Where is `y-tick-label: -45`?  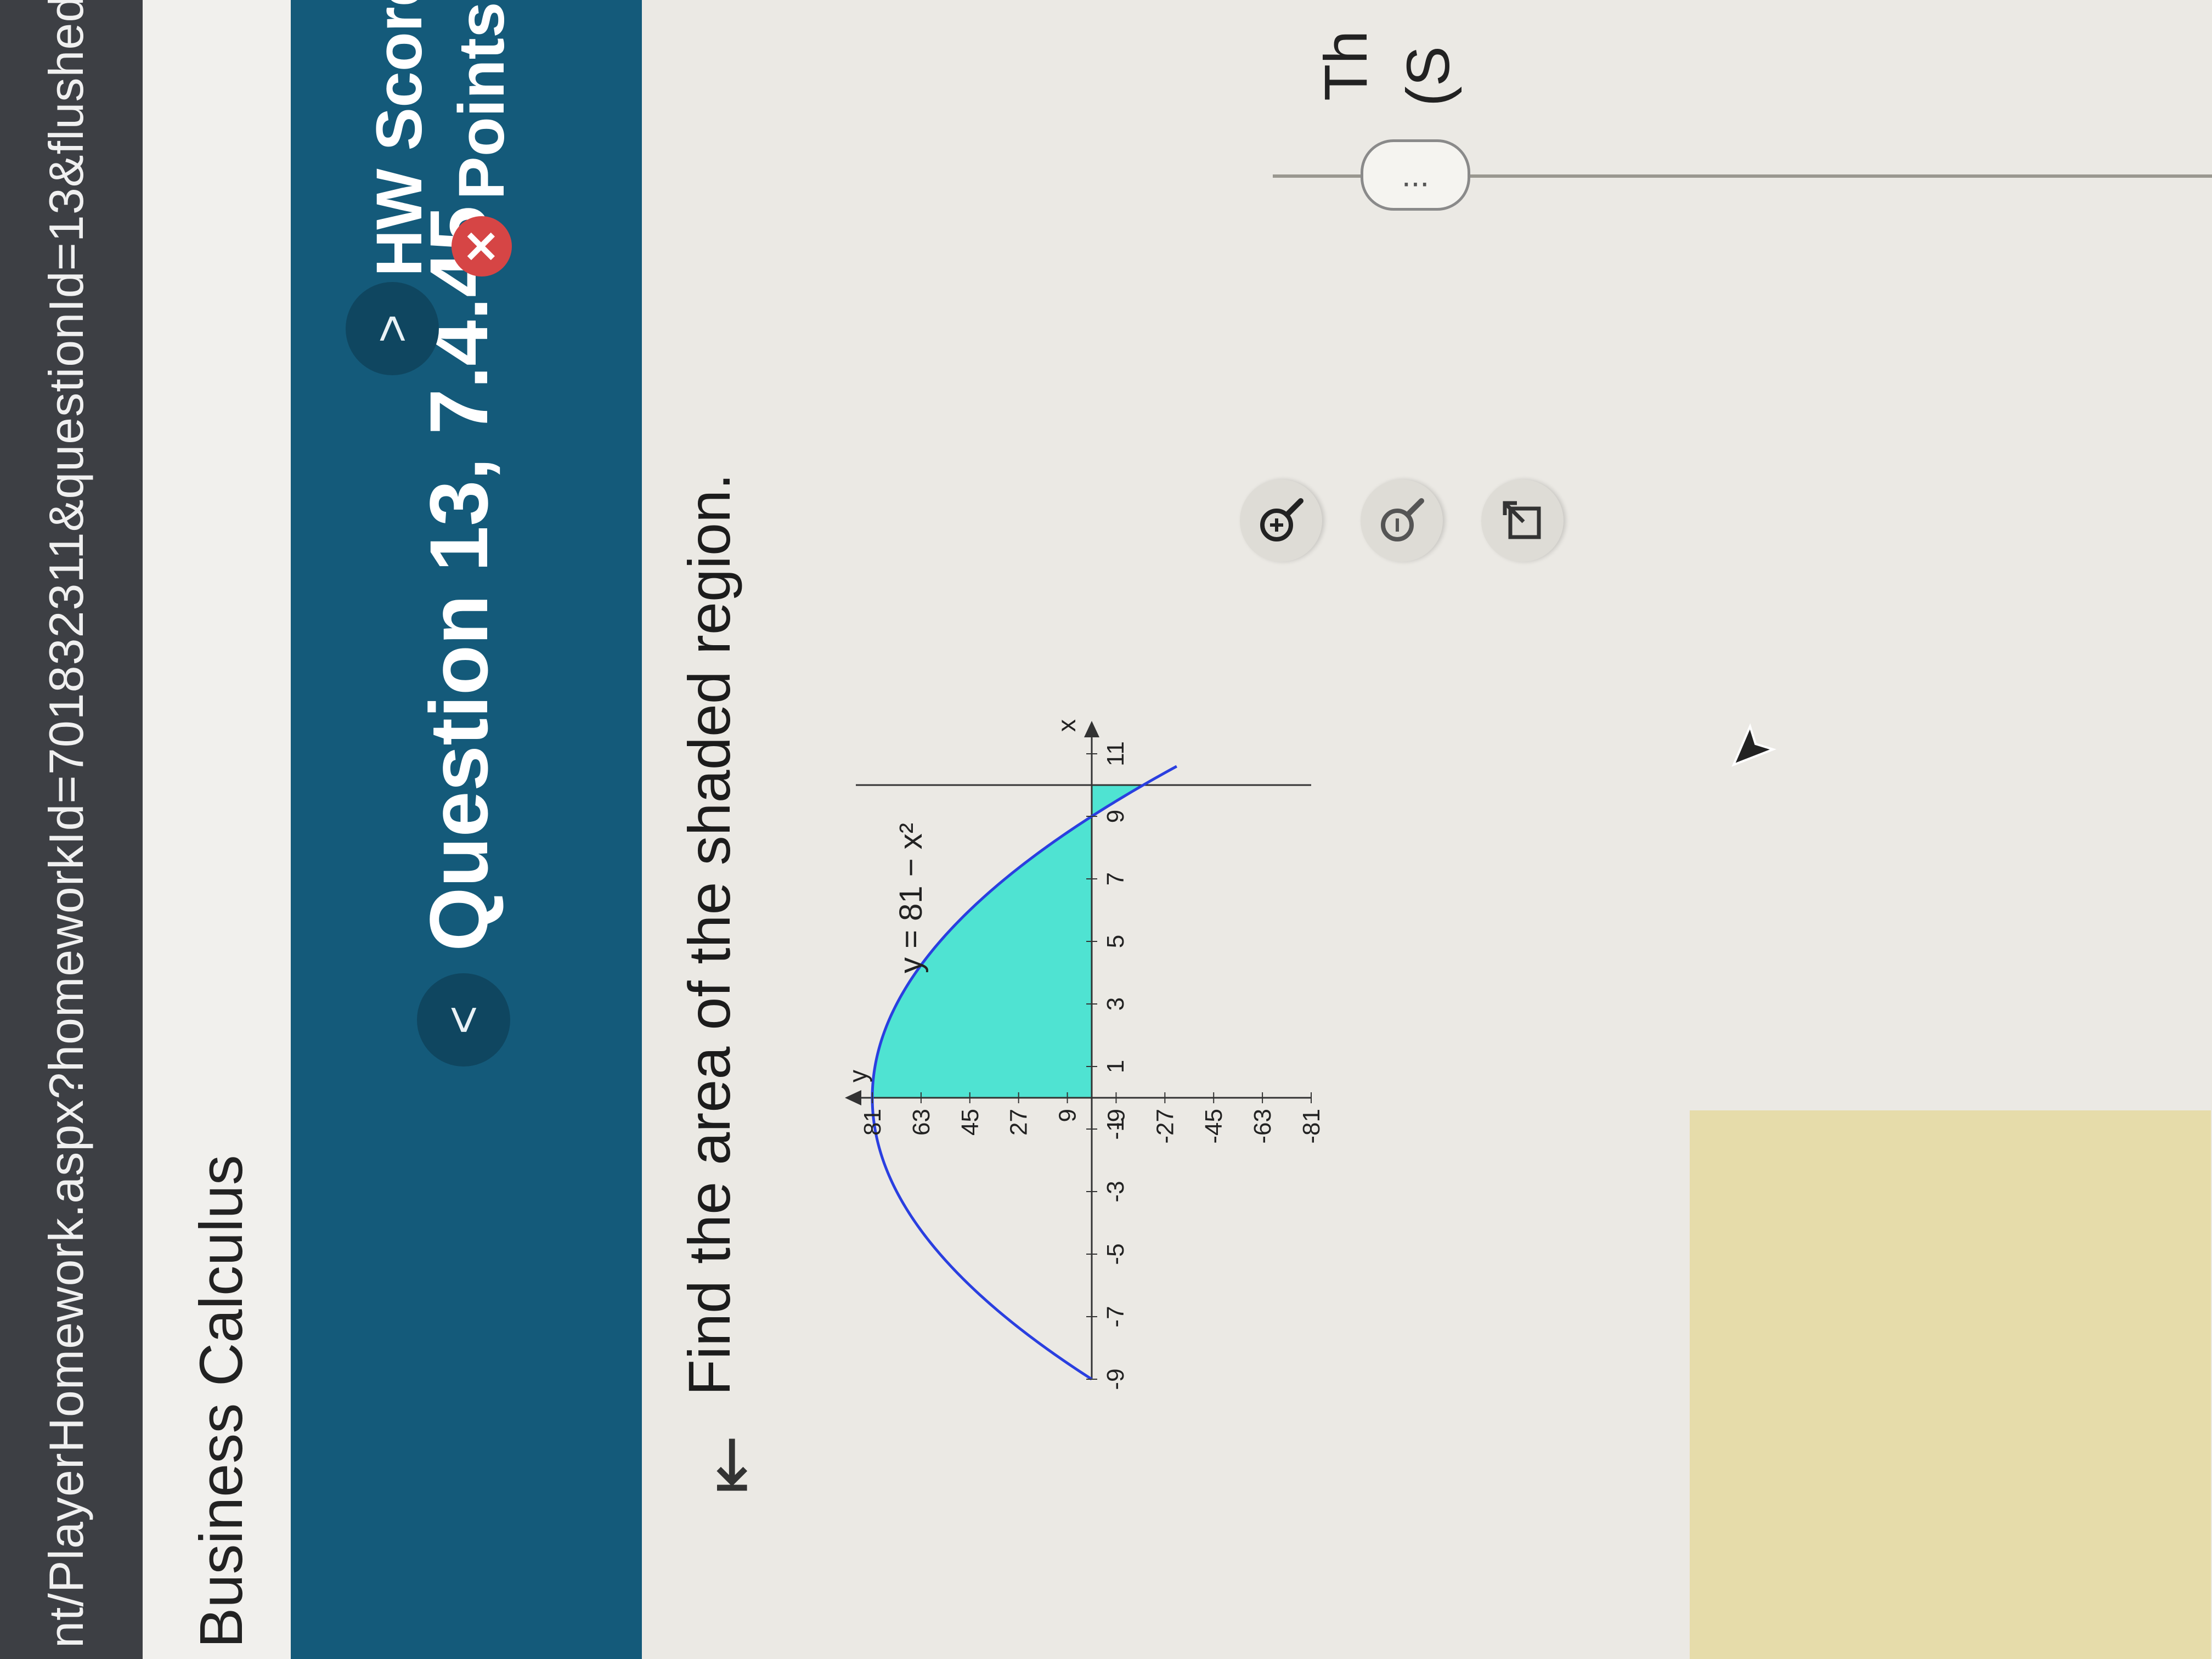 y-tick-label: -45 is located at coordinates (1214, 1126).